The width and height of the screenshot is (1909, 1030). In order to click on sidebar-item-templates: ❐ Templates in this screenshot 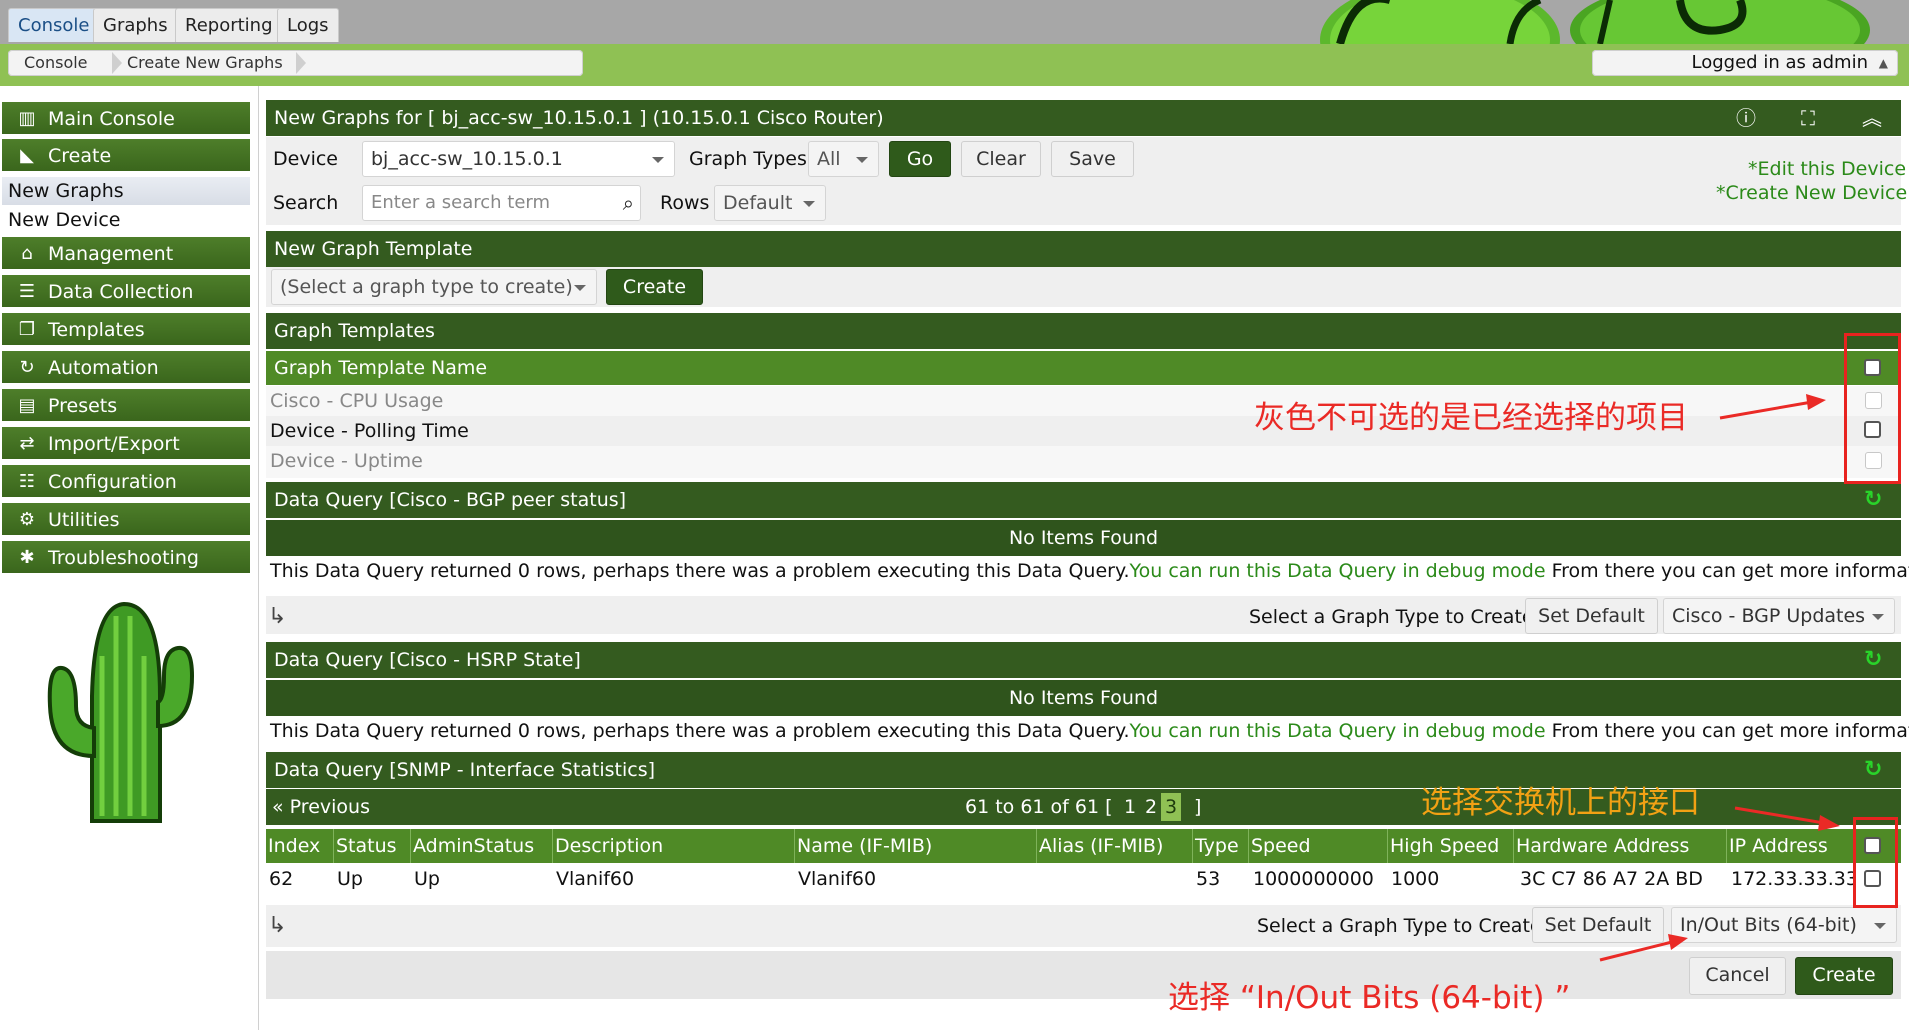, I will do `click(126, 330)`.